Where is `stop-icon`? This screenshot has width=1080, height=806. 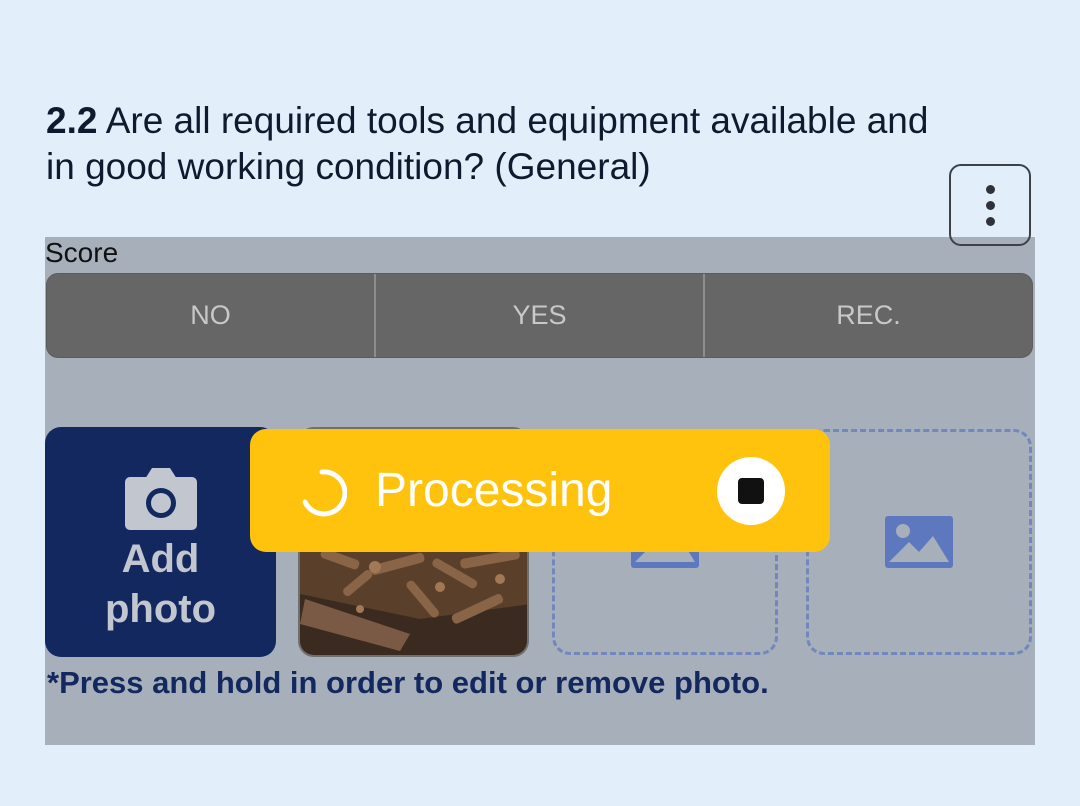 stop-icon is located at coordinates (751, 491).